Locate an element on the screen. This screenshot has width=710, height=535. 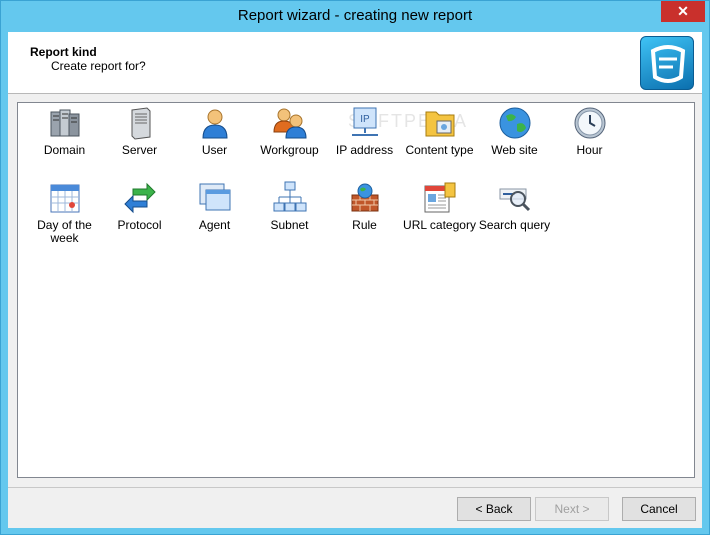
back-button: < Back is located at coordinates (494, 509).